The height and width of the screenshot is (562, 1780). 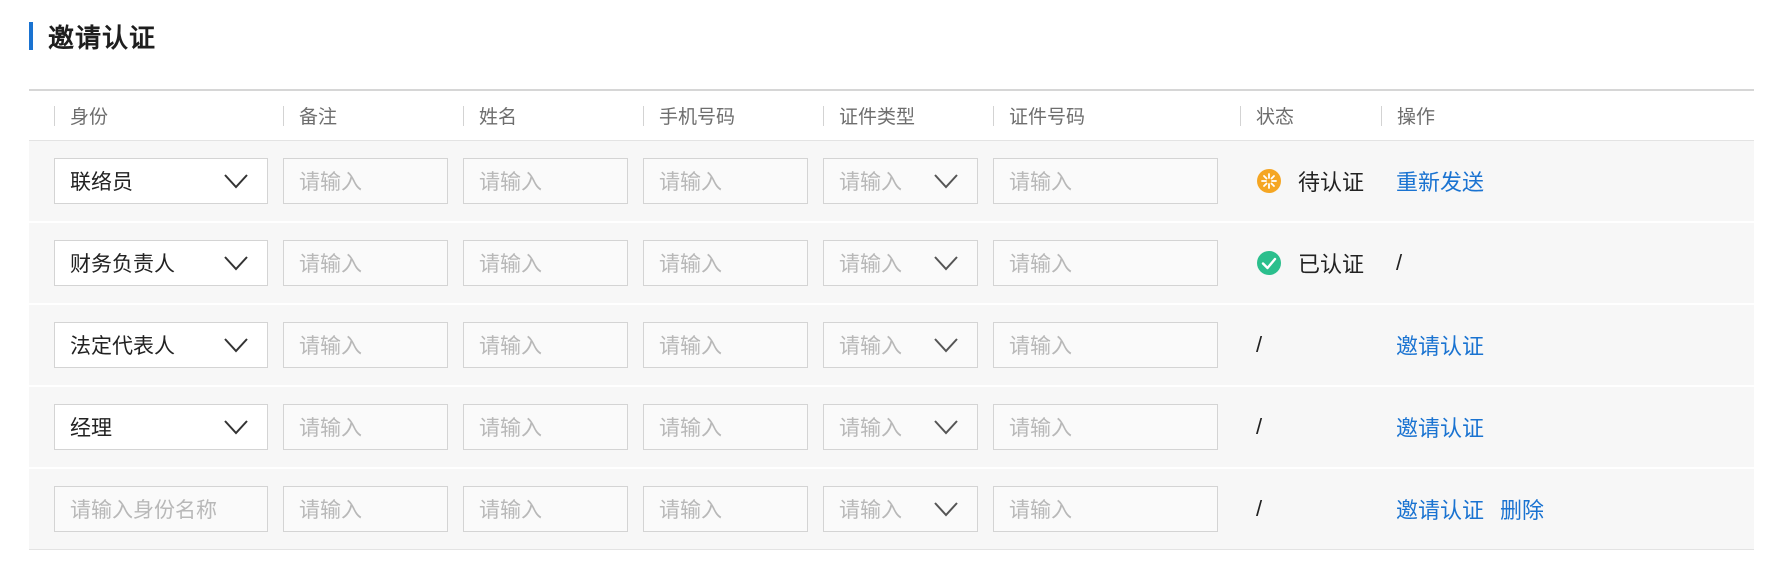 I want to click on identity-select: 法定代表人, so click(x=161, y=345).